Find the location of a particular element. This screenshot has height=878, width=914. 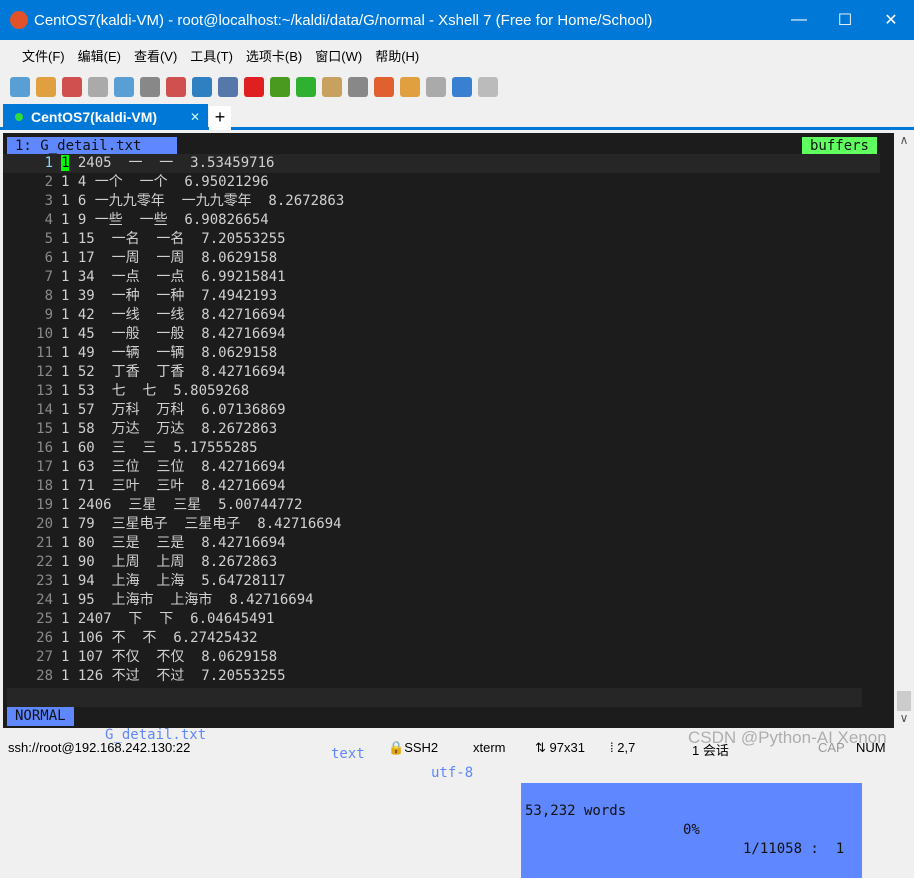

text-line: 14 1 57 万科 万科 6.07136869 is located at coordinates (441, 410).